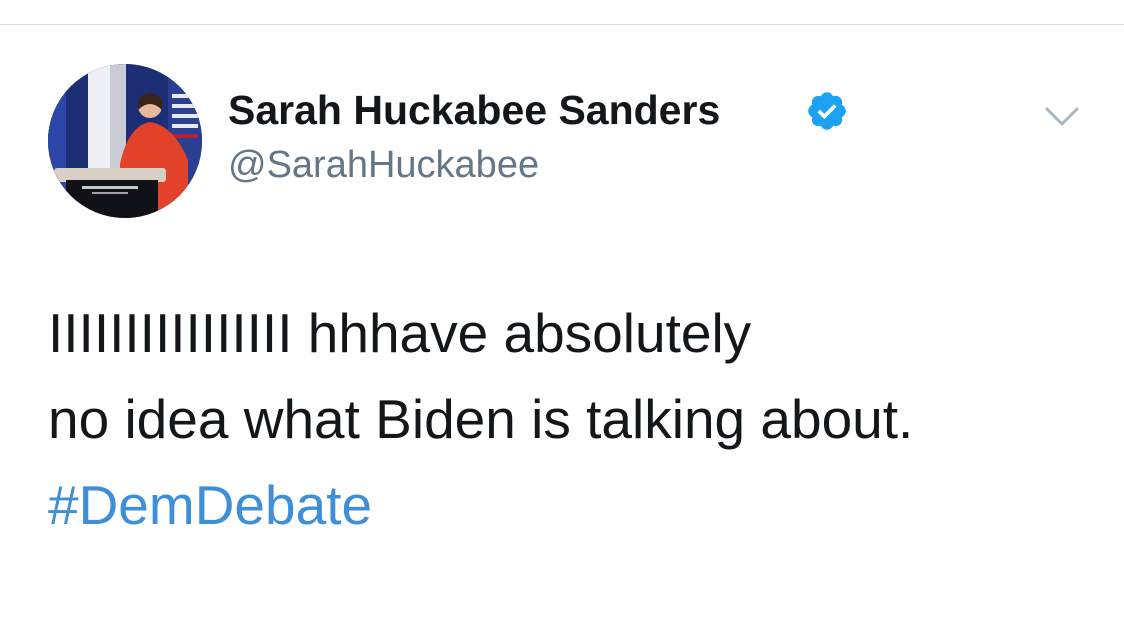 This screenshot has width=1124, height=632. What do you see at coordinates (481, 419) in the screenshot?
I see `tweet-text-line: no idea what Biden is talking about.` at bounding box center [481, 419].